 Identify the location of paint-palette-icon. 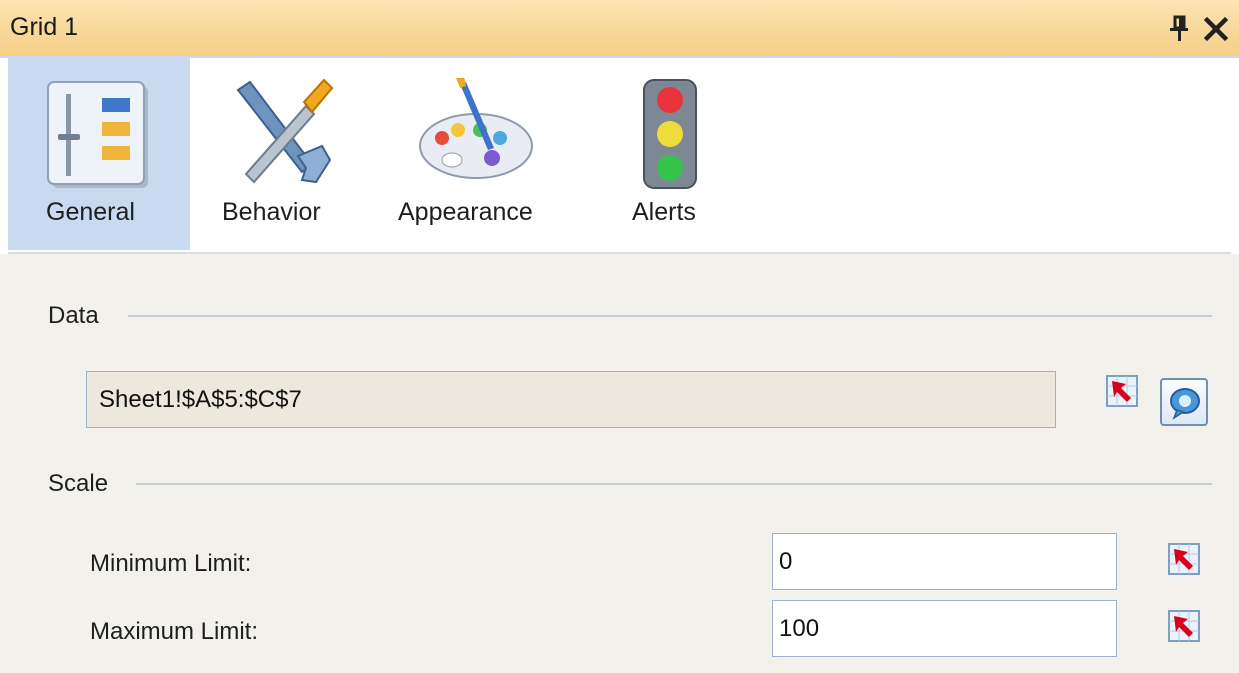
(476, 128).